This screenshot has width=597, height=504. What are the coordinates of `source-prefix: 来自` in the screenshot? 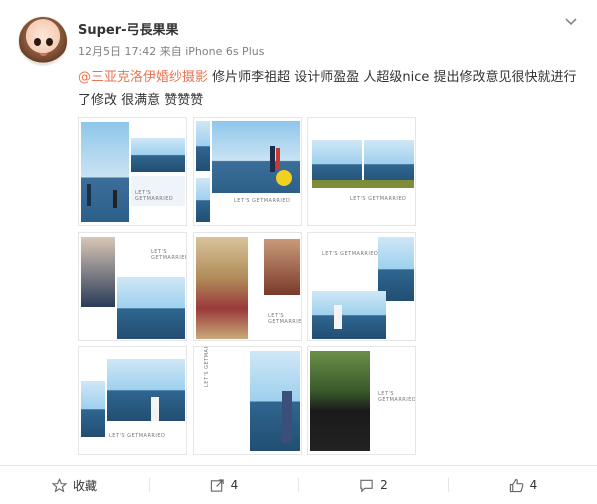 It's located at (170, 51).